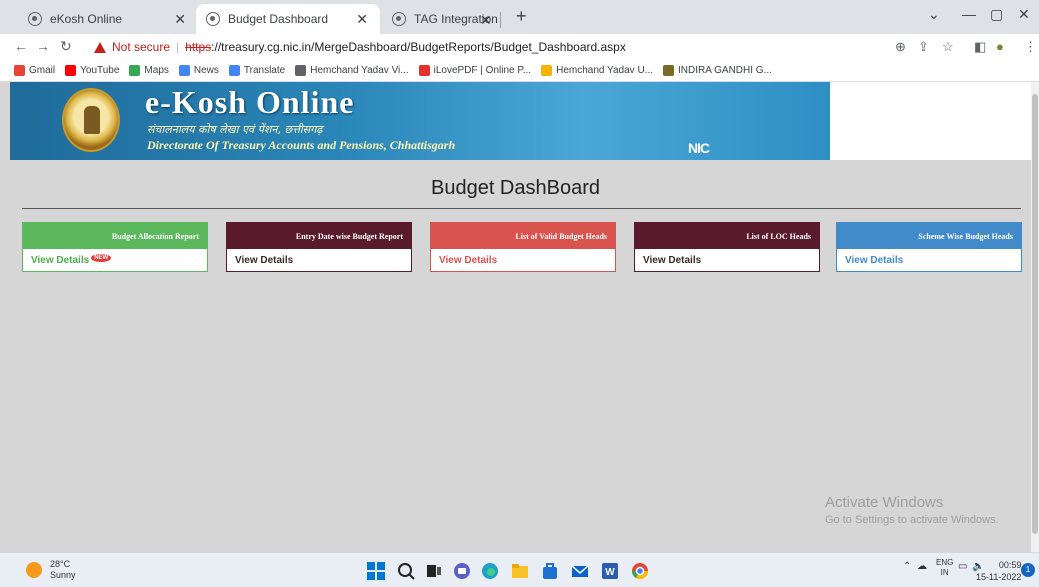 This screenshot has width=1039, height=587. I want to click on budget-allocation-card: Budget Allocation Report View Details NEW, so click(115, 247).